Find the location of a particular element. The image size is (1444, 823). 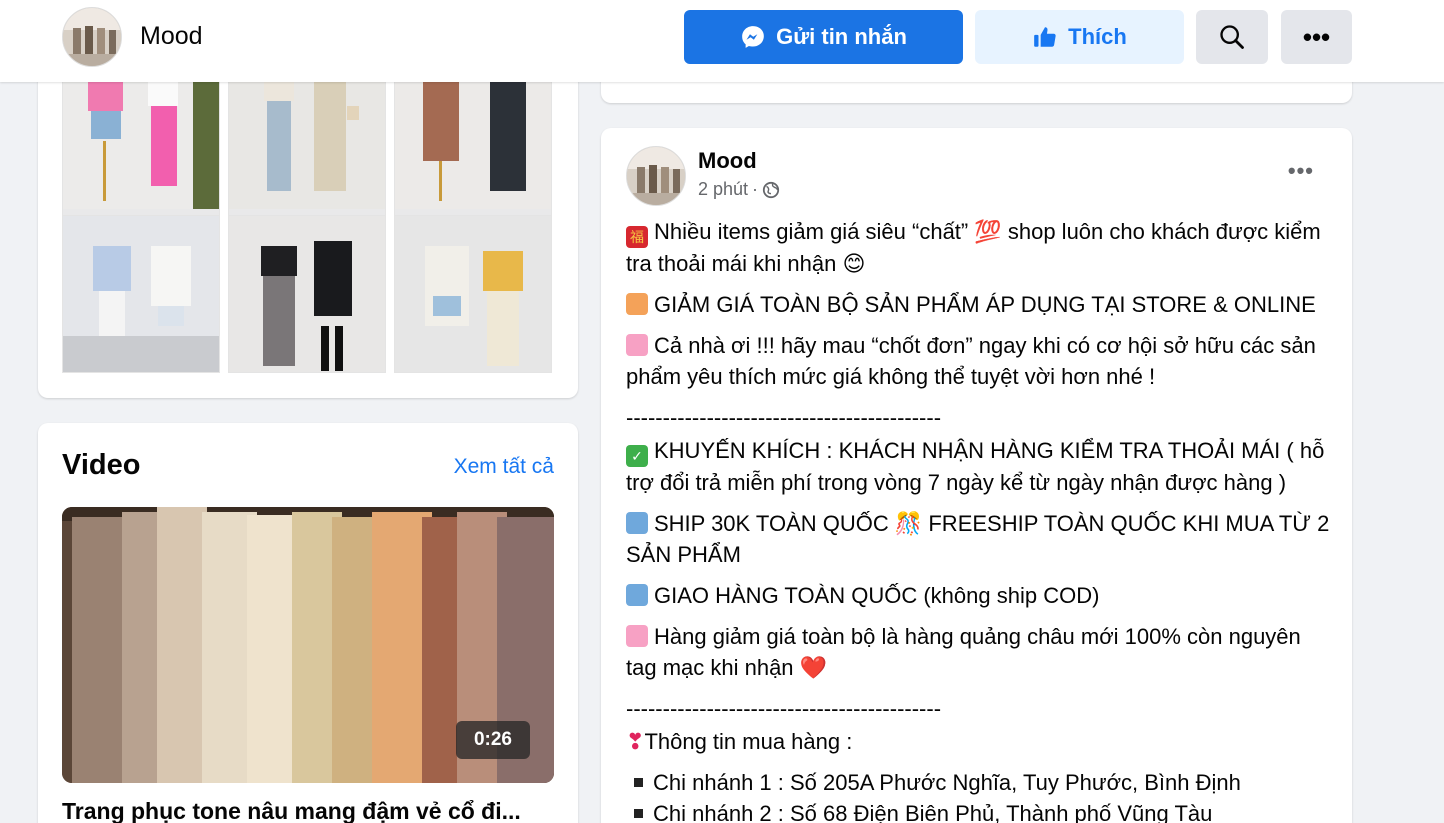

like-page-button: Thích is located at coordinates (1079, 37).